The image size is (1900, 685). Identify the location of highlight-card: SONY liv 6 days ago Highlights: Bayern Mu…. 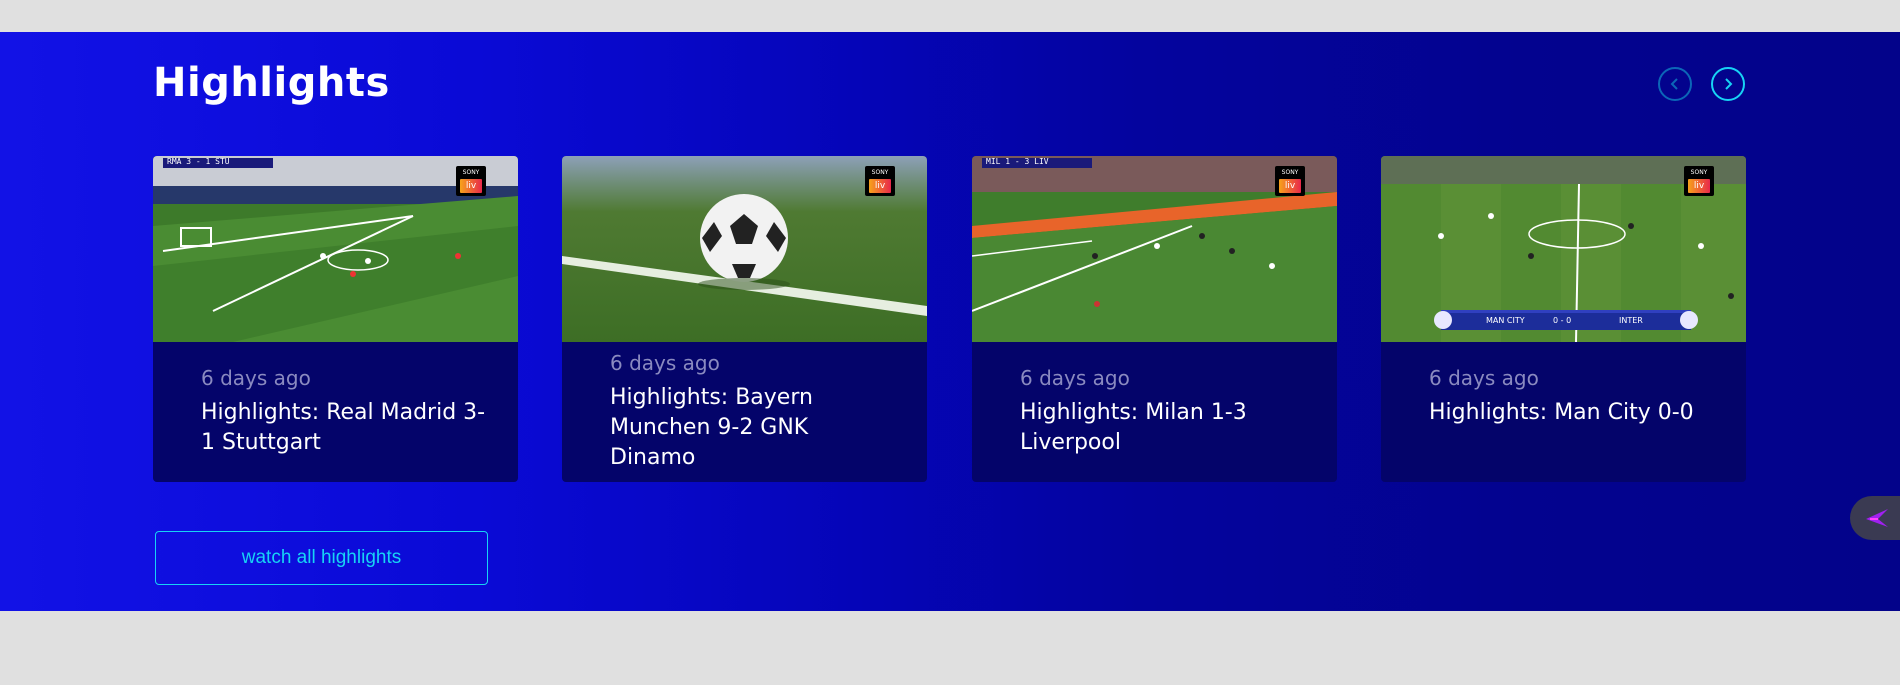
(744, 319).